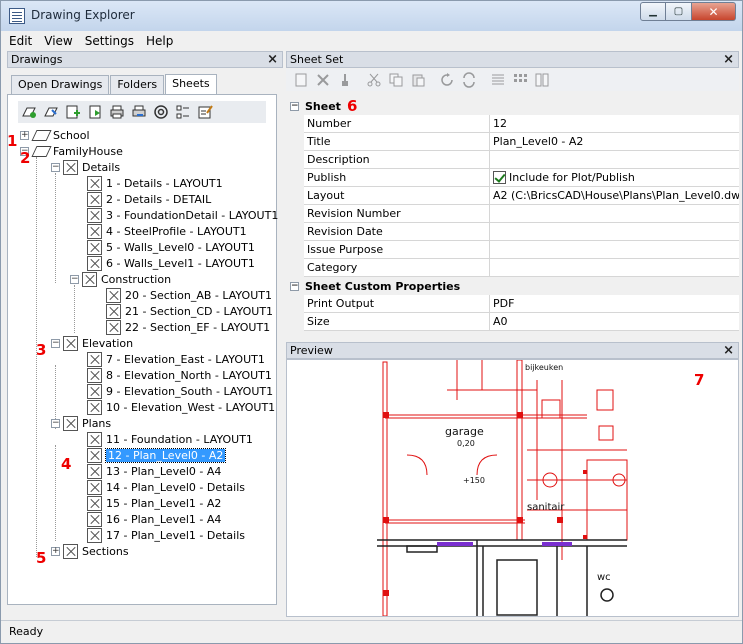 This screenshot has width=743, height=644. What do you see at coordinates (272, 59) in the screenshot?
I see `drawings-panel-close-icon: ×` at bounding box center [272, 59].